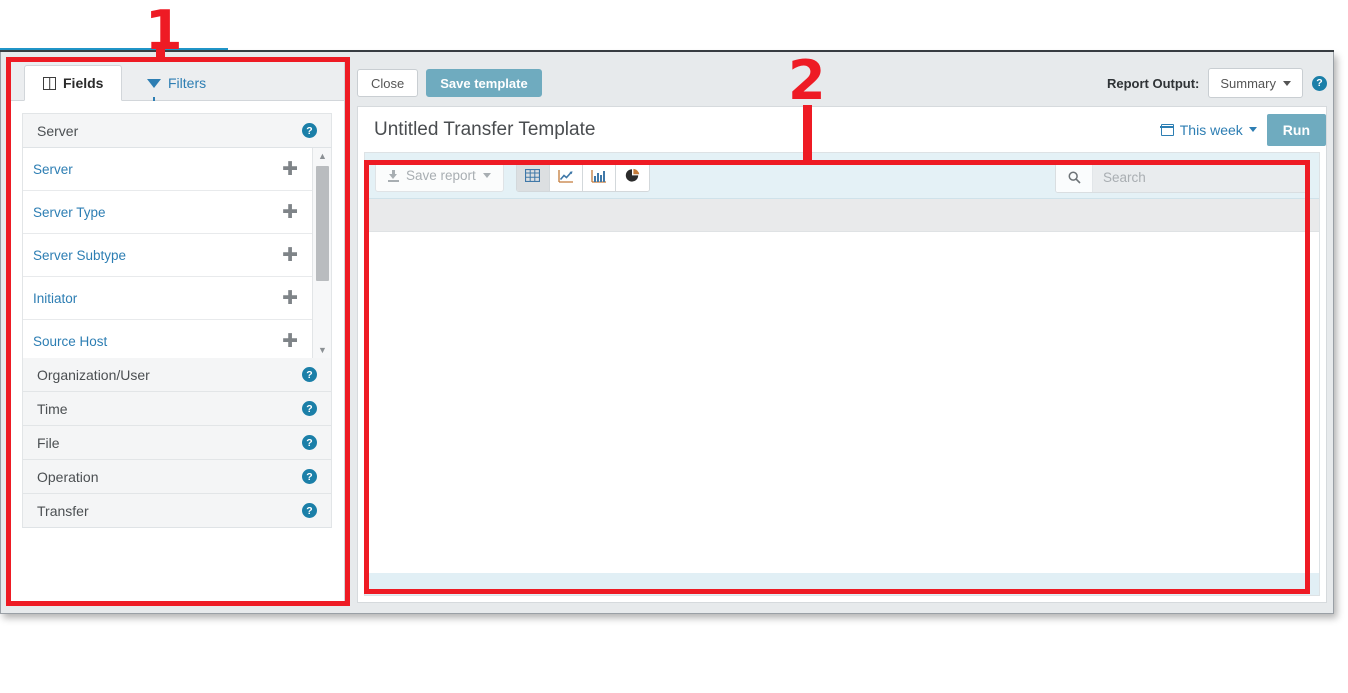 The height and width of the screenshot is (693, 1348). I want to click on report-search, so click(1182, 177).